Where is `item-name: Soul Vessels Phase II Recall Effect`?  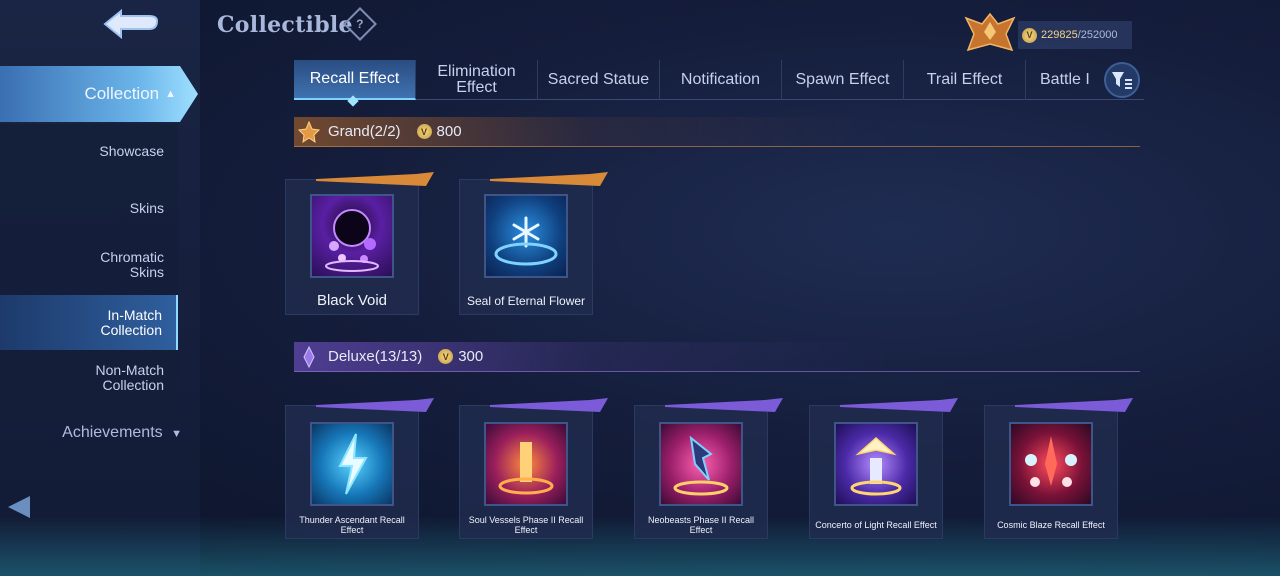
item-name: Soul Vessels Phase II Recall Effect is located at coordinates (526, 525).